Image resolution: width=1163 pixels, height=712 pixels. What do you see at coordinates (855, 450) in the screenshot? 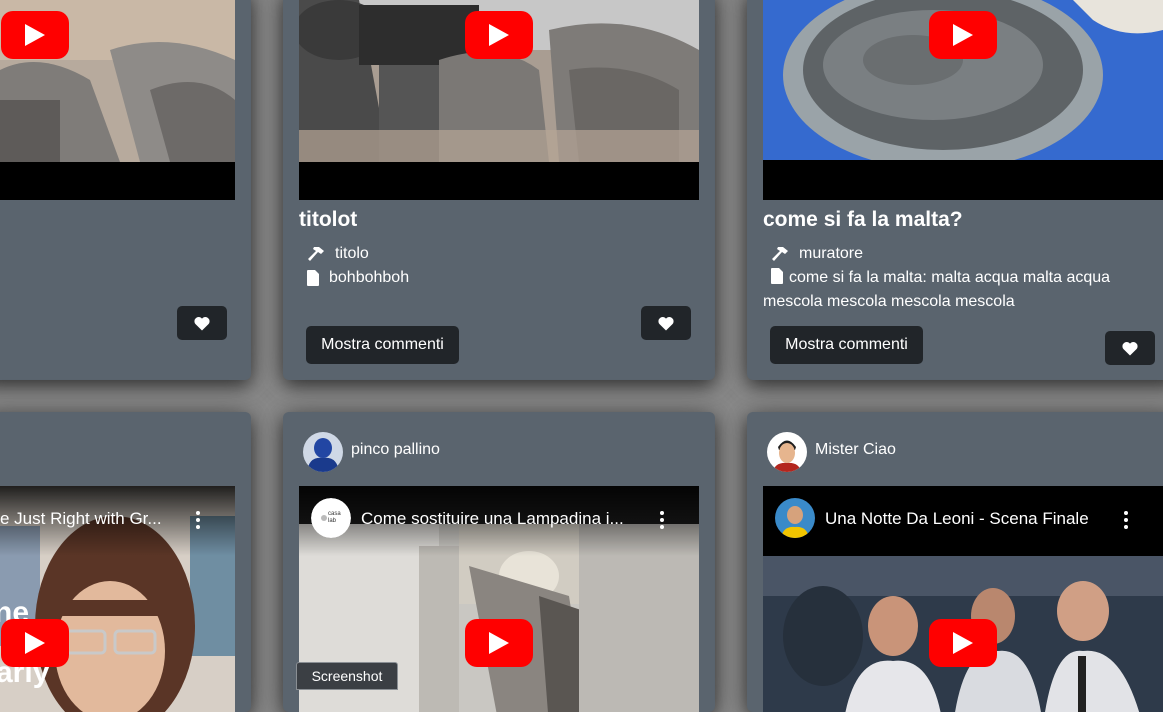
I see `author-name: Mister Ciao` at bounding box center [855, 450].